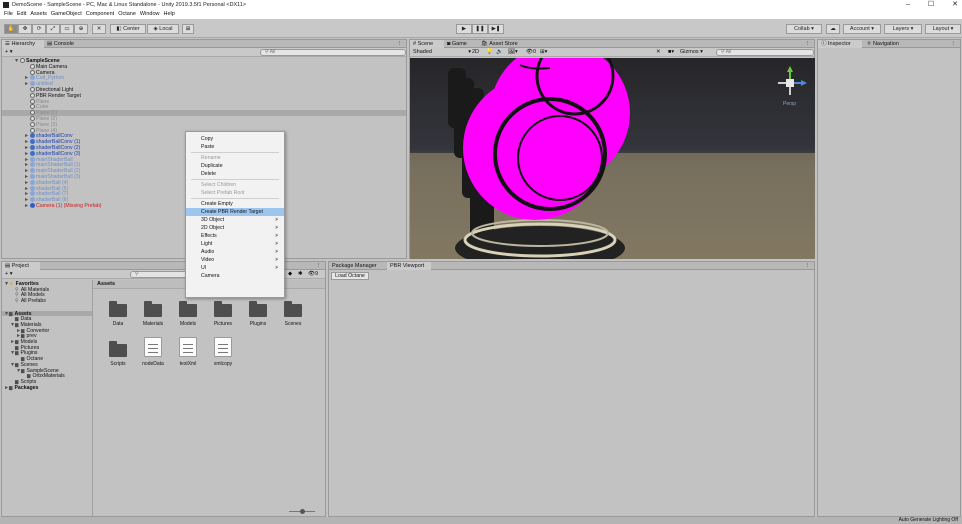  I want to click on collab-dropdown: Collab ▾, so click(804, 29).